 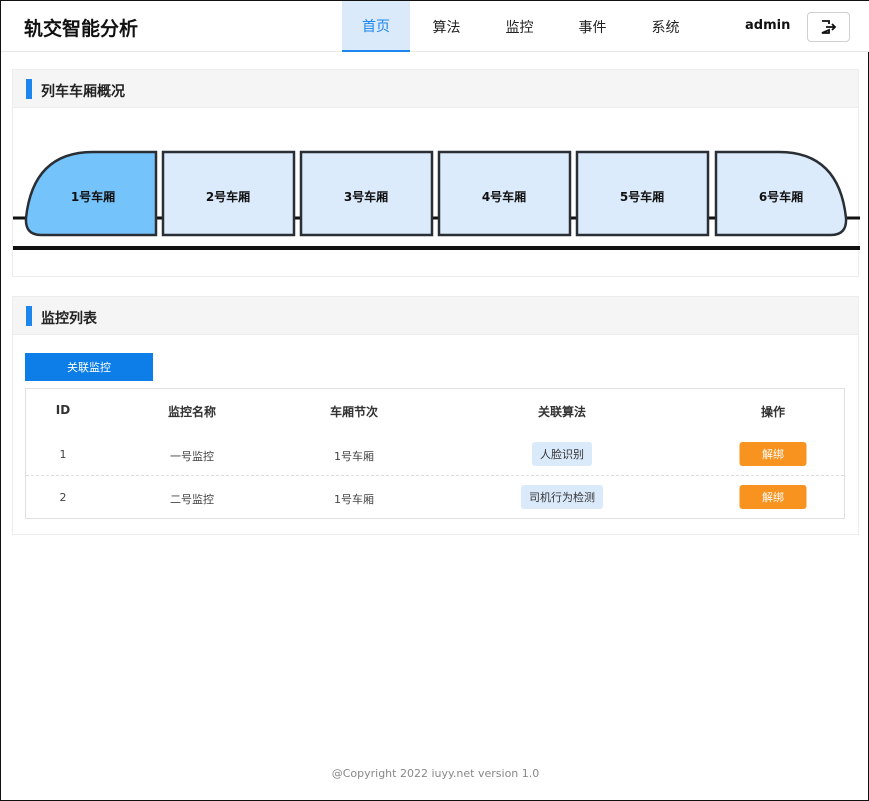 I want to click on column-header-action: 操作, so click(x=773, y=412).